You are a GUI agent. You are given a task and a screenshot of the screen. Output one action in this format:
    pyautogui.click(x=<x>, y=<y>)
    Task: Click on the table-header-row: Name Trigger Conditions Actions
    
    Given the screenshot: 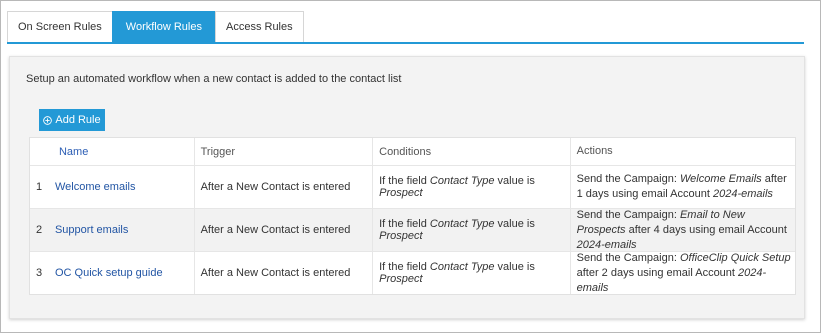 What is the action you would take?
    pyautogui.click(x=412, y=151)
    